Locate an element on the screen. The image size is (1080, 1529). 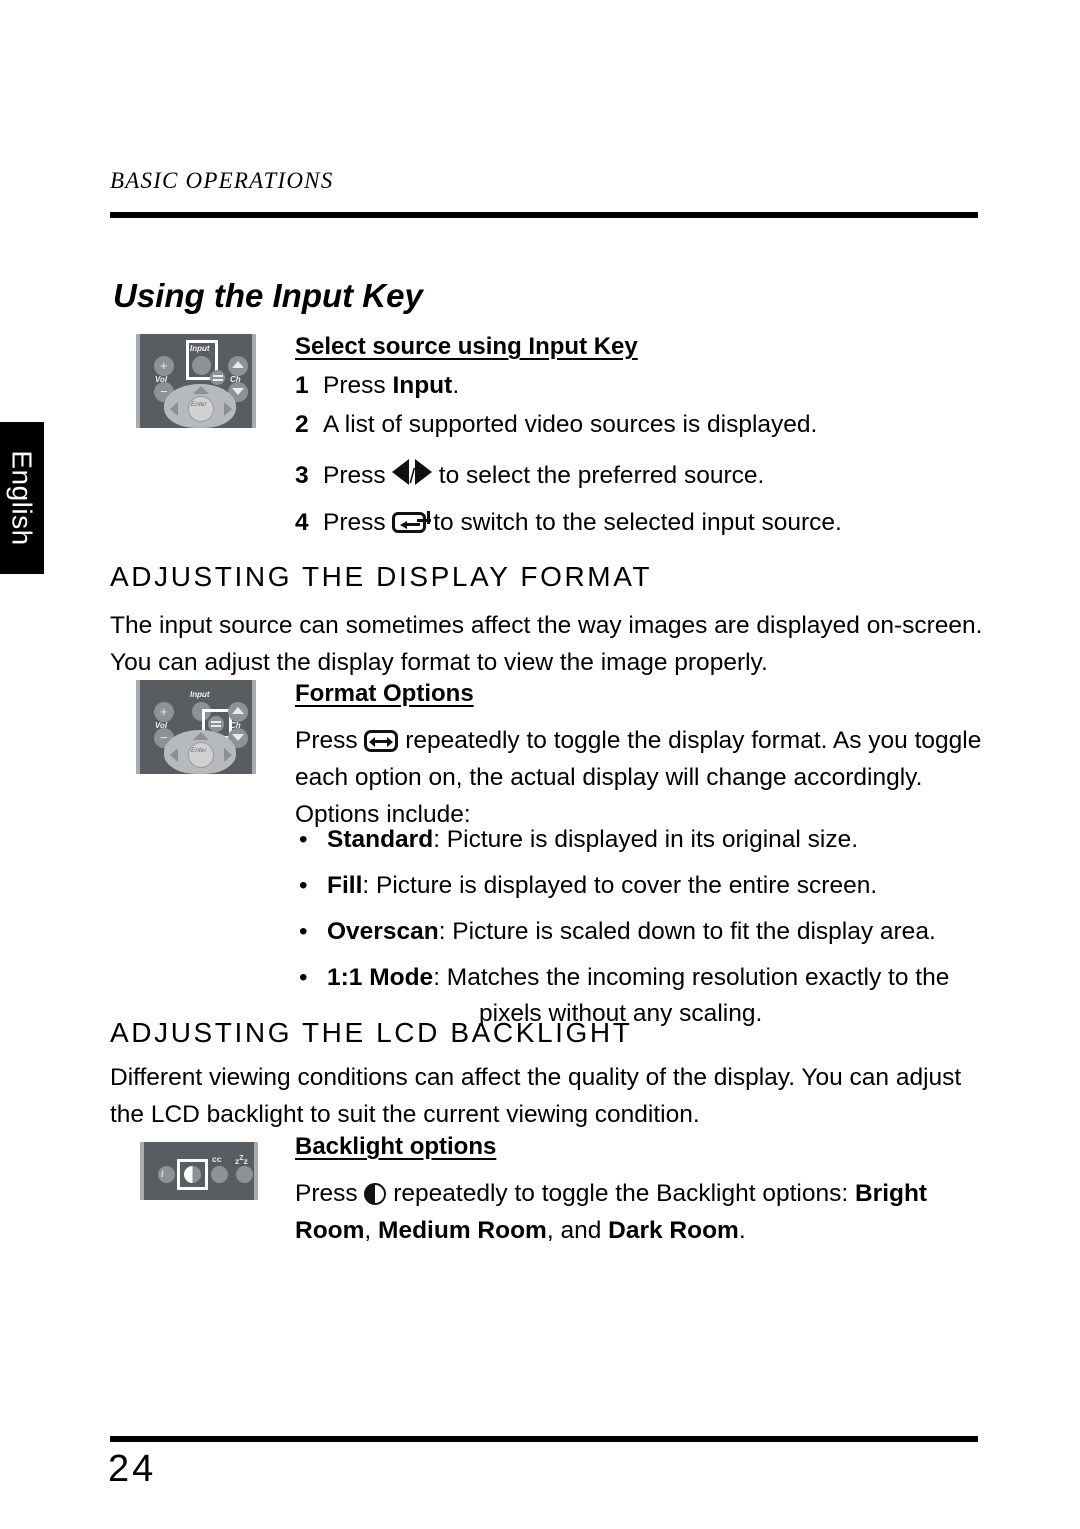
subhead-select-source: Select source using Input Key is located at coordinates (466, 346).